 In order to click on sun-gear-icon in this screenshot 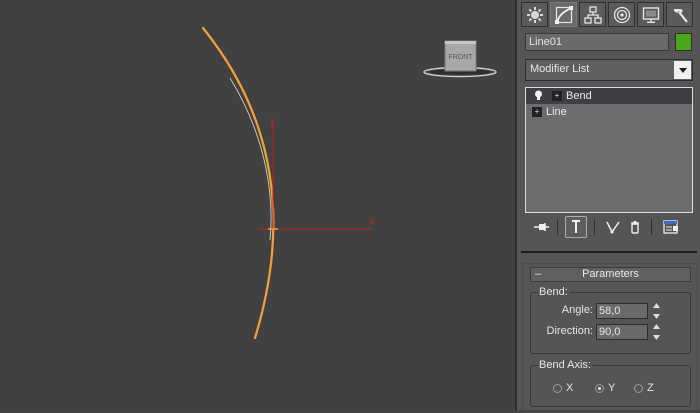, I will do `click(534, 14)`.